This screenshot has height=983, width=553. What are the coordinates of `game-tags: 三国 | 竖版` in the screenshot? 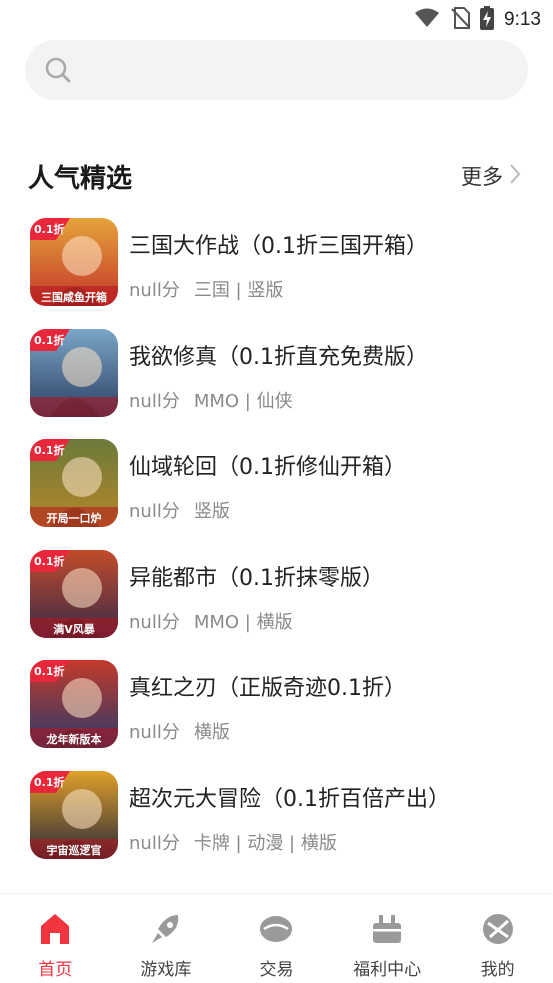 It's located at (238, 290).